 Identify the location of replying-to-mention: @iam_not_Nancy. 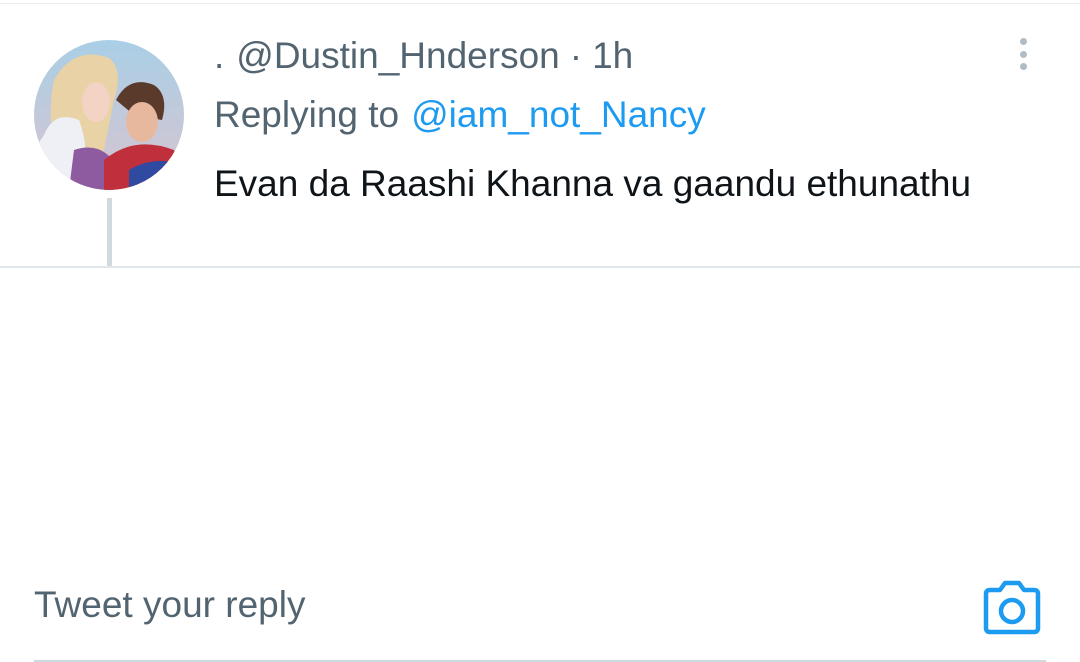
(558, 115).